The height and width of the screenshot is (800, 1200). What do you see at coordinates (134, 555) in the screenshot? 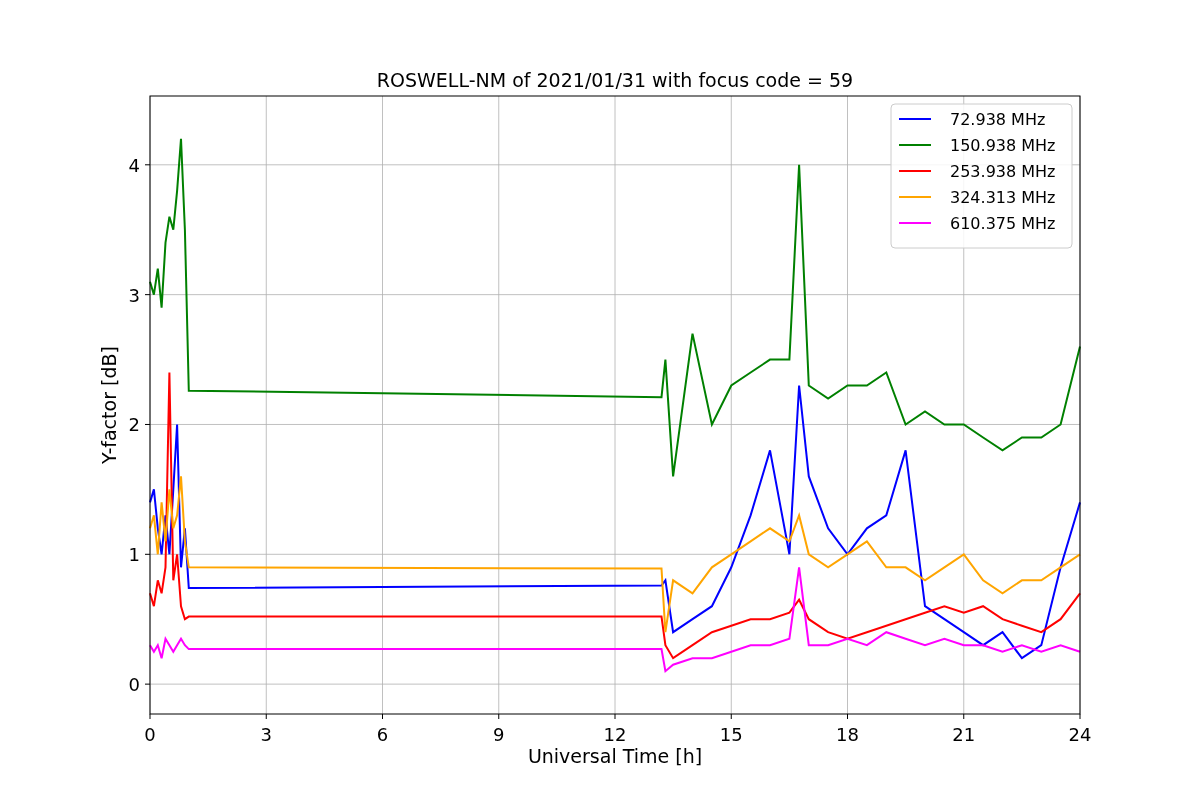
I see `tick-label: 1` at bounding box center [134, 555].